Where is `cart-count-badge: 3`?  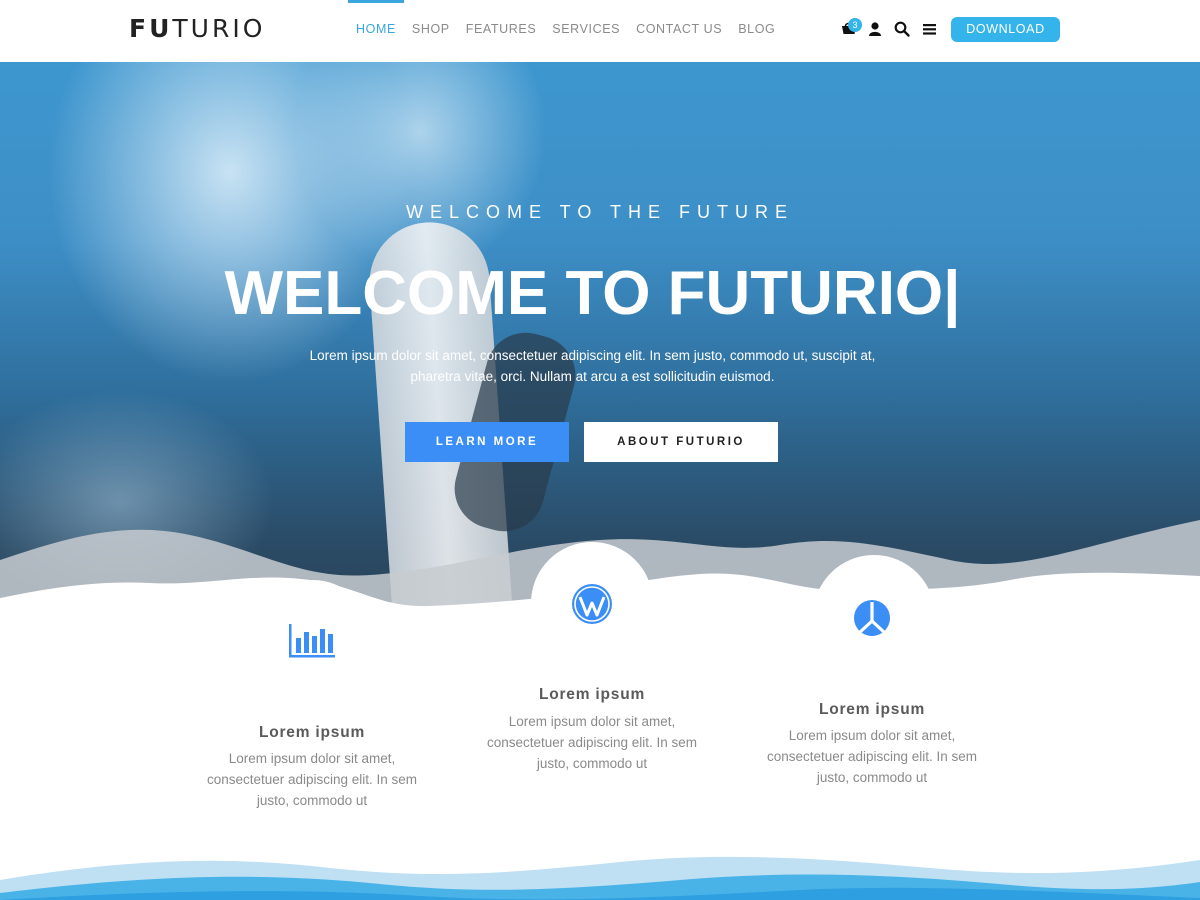
cart-count-badge: 3 is located at coordinates (855, 25).